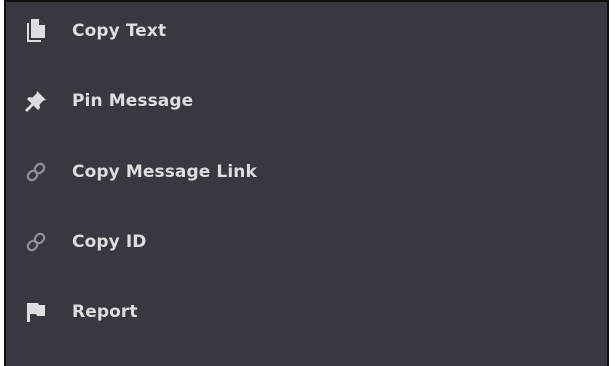 This screenshot has height=366, width=615. What do you see at coordinates (133, 101) in the screenshot?
I see `menu-item-label: Pin Message` at bounding box center [133, 101].